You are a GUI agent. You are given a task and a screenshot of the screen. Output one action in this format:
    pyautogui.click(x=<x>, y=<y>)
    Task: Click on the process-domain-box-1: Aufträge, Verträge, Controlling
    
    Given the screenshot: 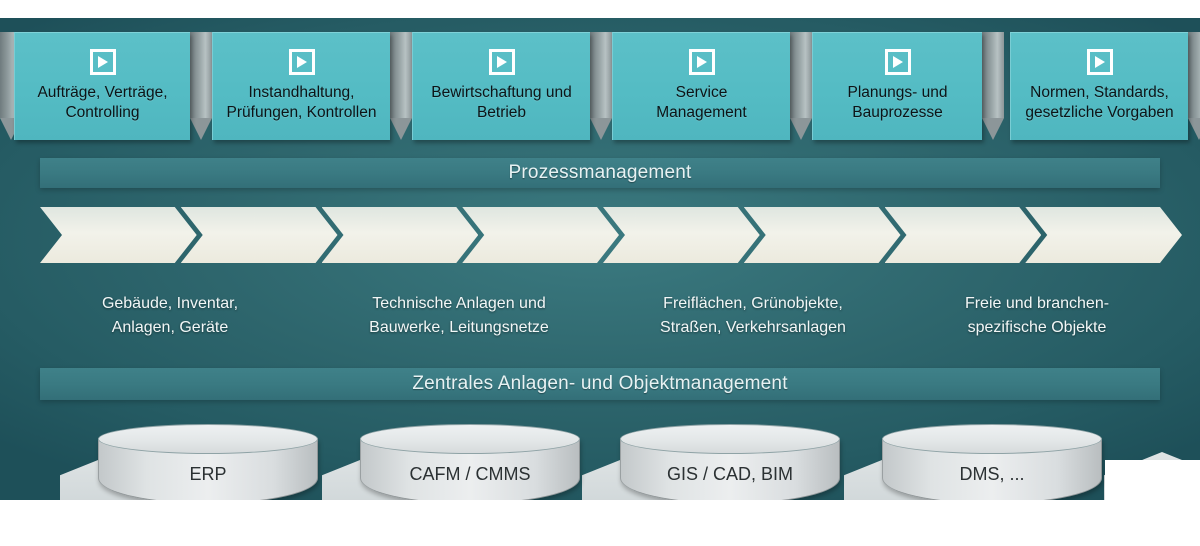 What is the action you would take?
    pyautogui.click(x=102, y=86)
    